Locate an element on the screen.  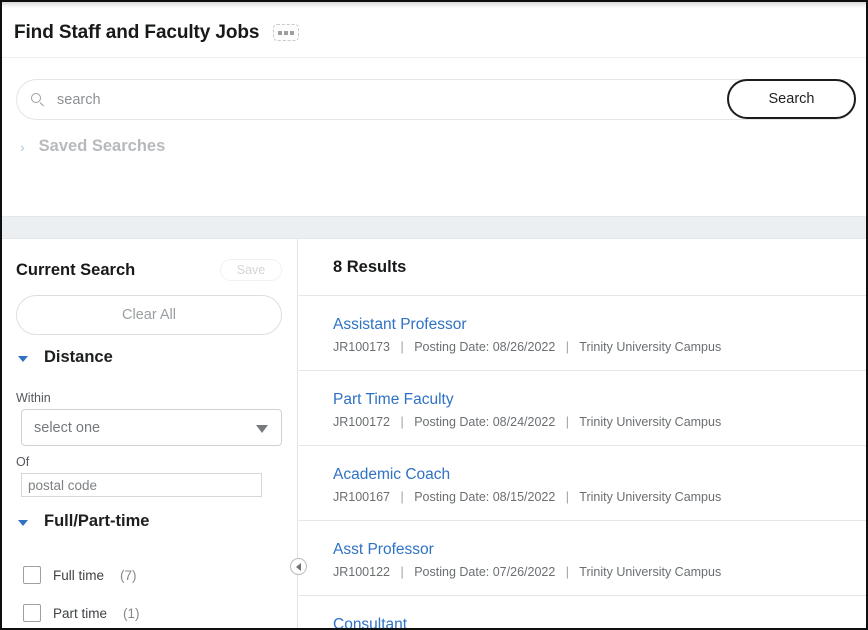
facet-title-distance: Distance is located at coordinates (78, 357).